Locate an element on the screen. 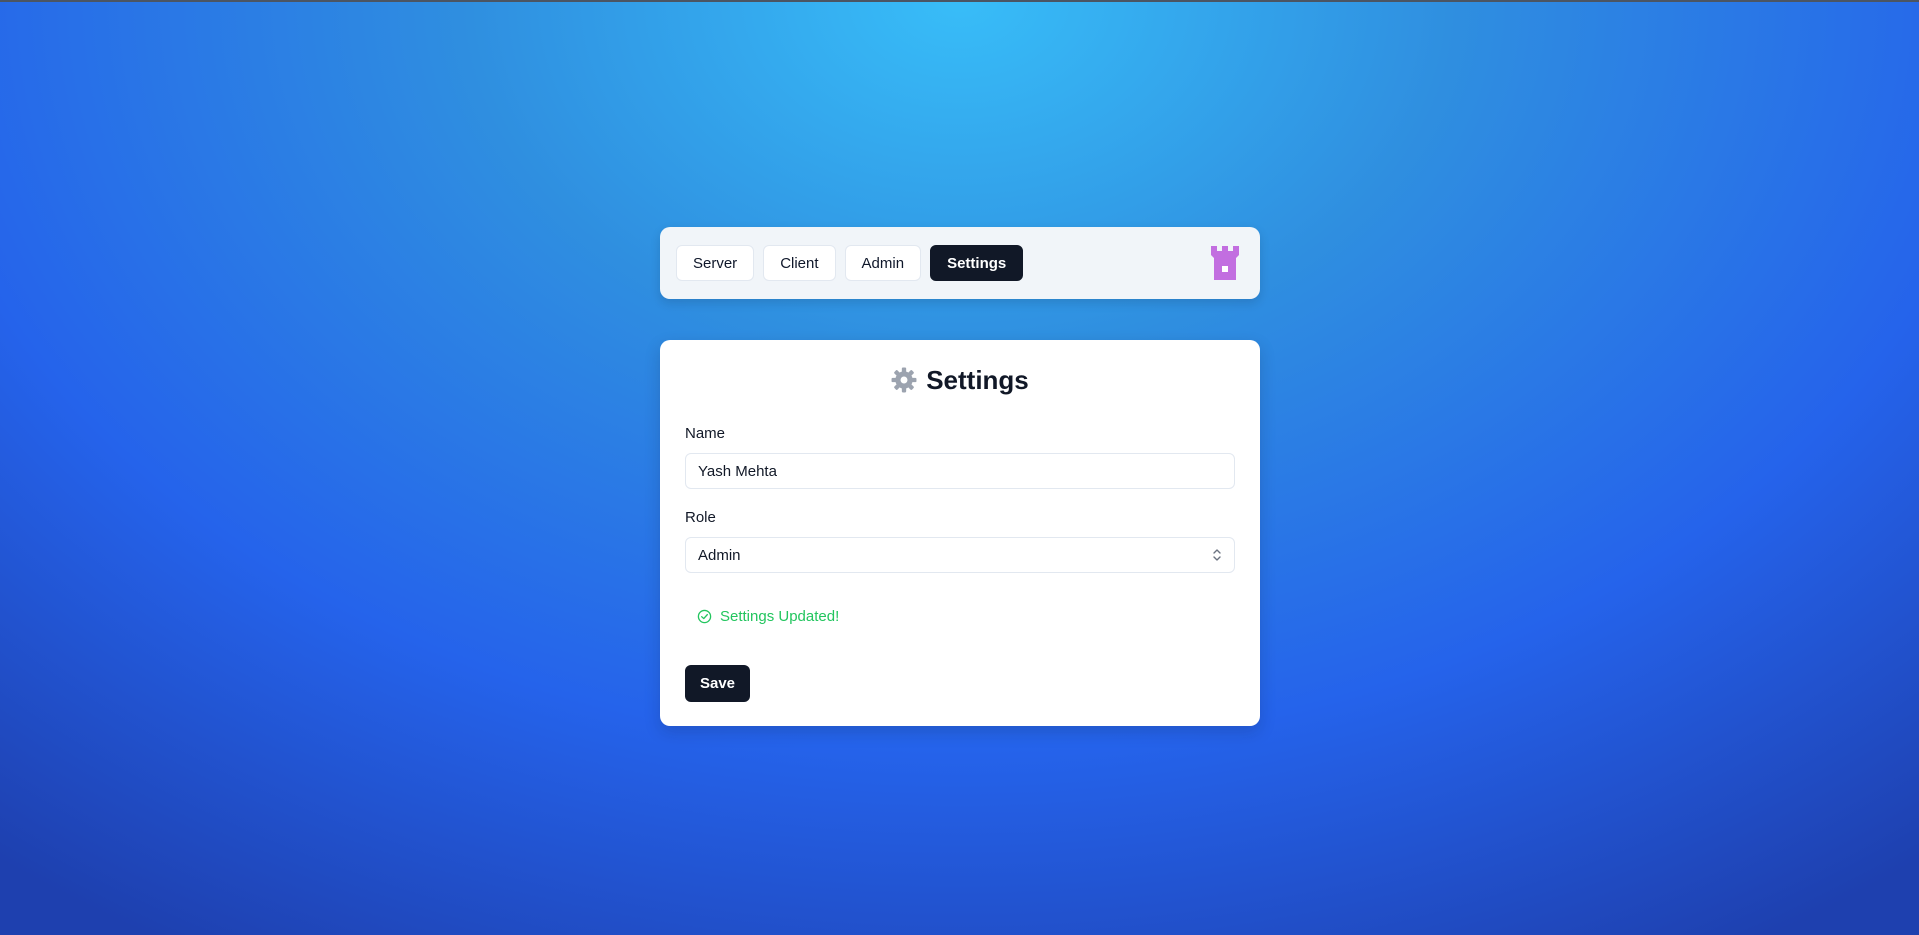 The image size is (1919, 935). status-text: Settings Updated! is located at coordinates (780, 616).